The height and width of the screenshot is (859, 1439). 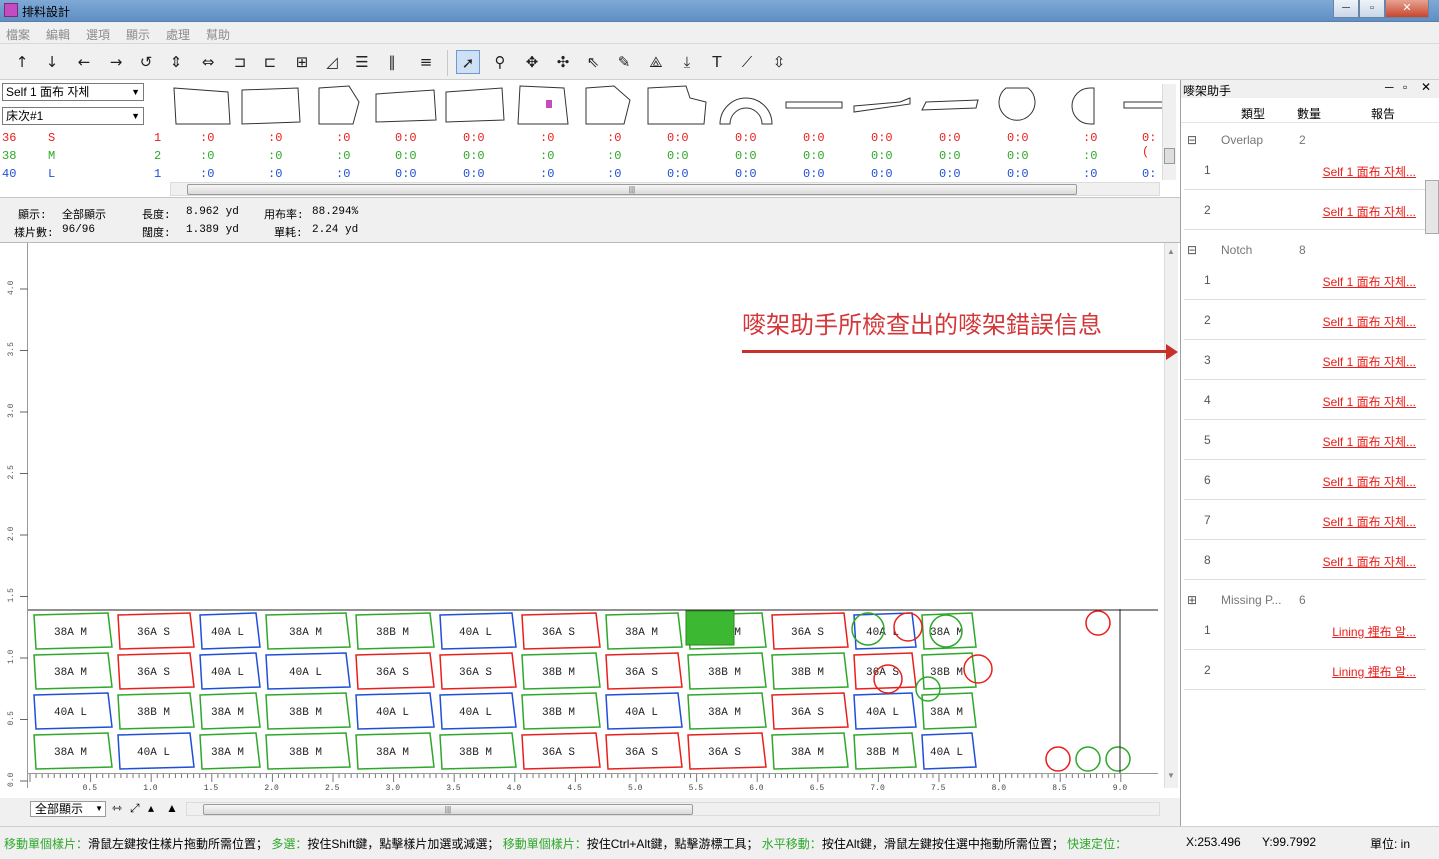 What do you see at coordinates (1169, 156) in the screenshot?
I see `scrollbar-thumb` at bounding box center [1169, 156].